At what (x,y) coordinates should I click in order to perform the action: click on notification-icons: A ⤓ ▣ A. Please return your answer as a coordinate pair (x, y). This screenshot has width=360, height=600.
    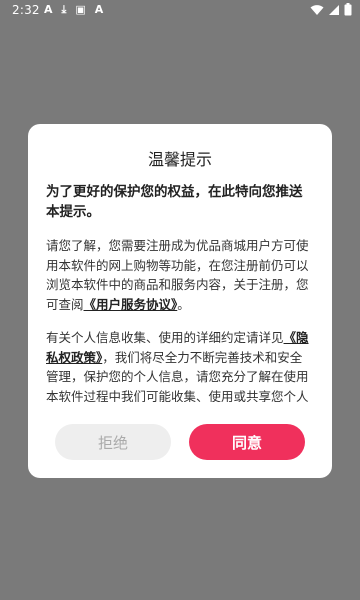
    Looking at the image, I should click on (73, 10).